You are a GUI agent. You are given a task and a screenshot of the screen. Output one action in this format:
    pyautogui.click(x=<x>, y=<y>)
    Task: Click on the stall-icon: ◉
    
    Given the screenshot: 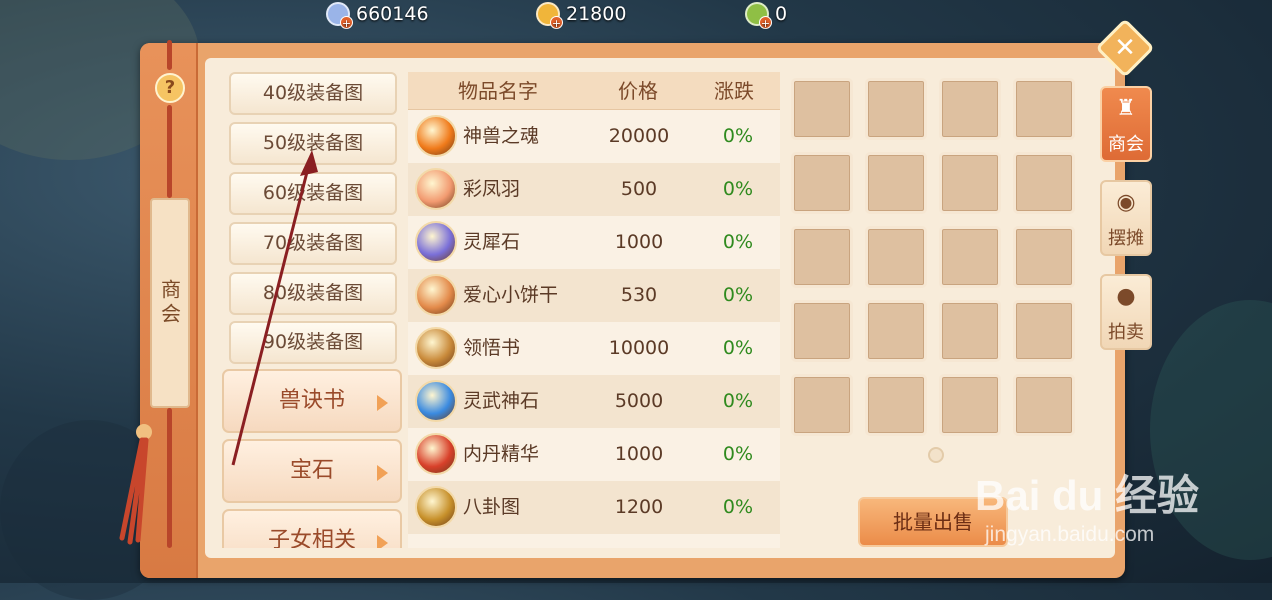 What is the action you would take?
    pyautogui.click(x=1126, y=202)
    